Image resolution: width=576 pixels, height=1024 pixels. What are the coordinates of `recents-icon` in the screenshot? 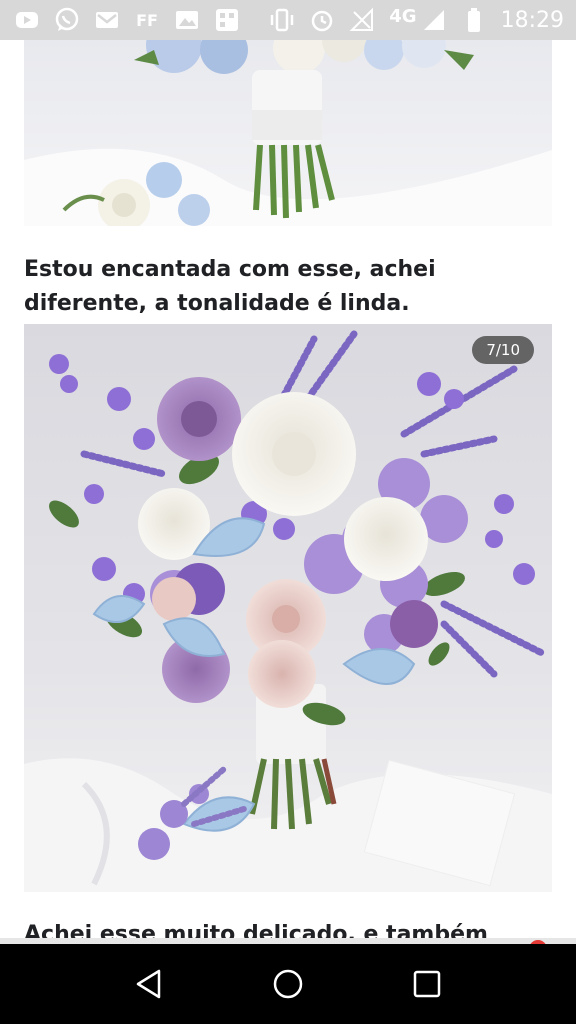 It's located at (427, 984).